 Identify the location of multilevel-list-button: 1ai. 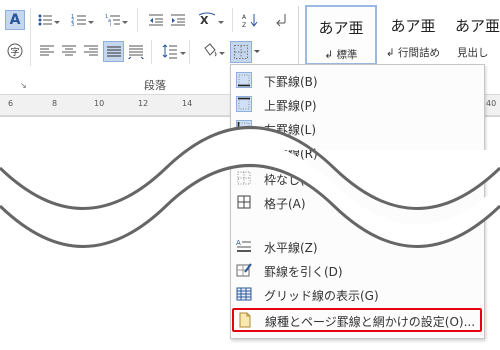
(116, 20).